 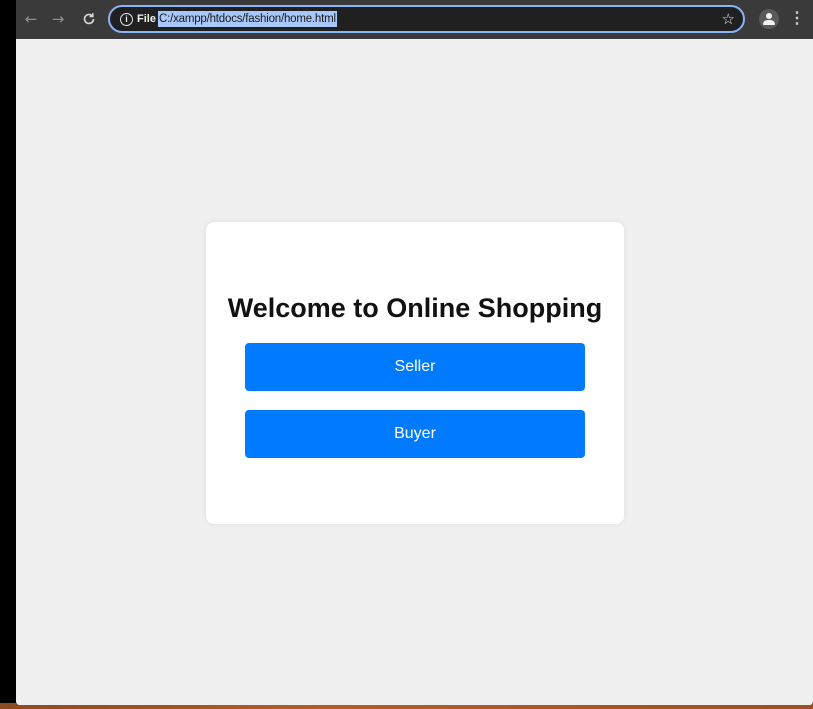 What do you see at coordinates (415, 367) in the screenshot?
I see `seller-button: Seller` at bounding box center [415, 367].